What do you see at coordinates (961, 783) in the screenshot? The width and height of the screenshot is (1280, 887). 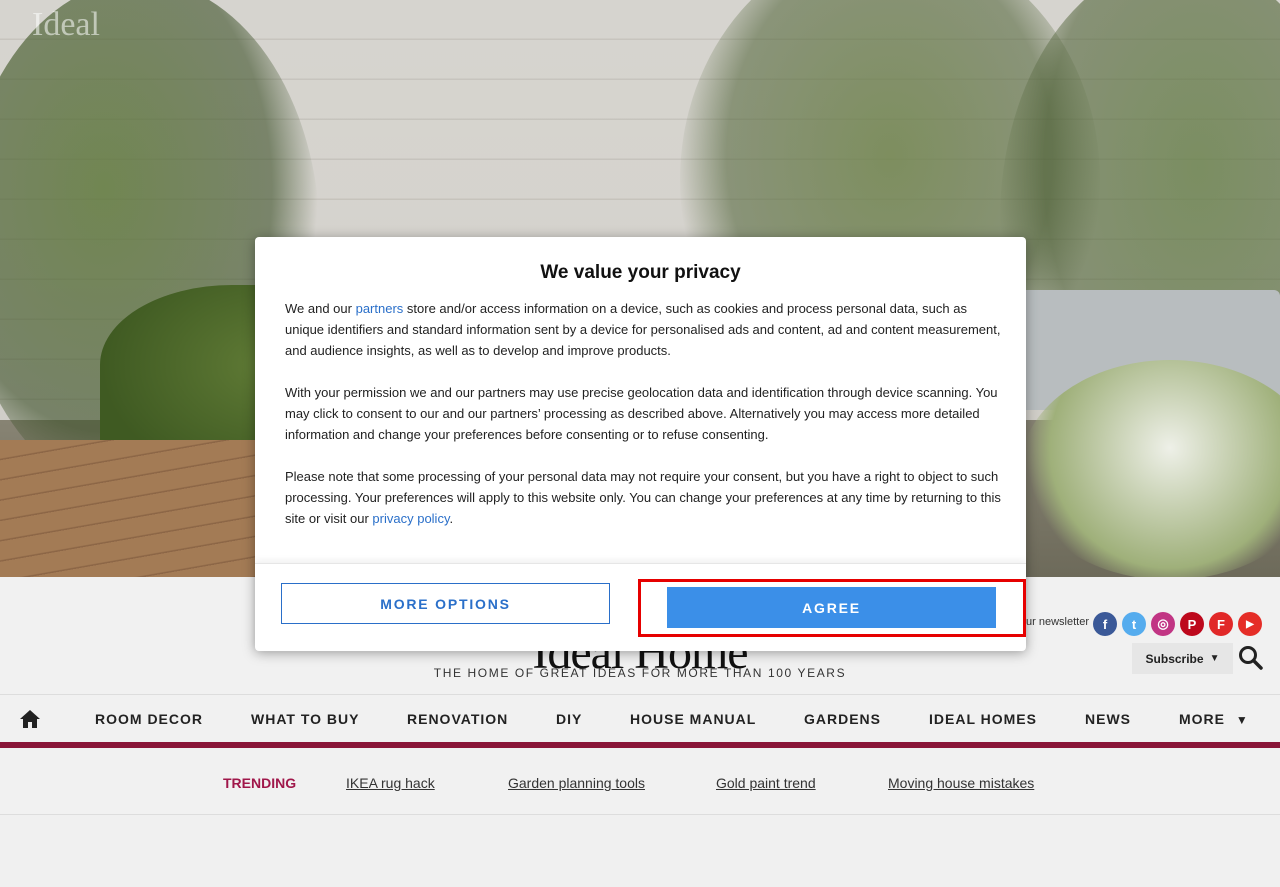 I see `trending-link: Moving house mistakes` at bounding box center [961, 783].